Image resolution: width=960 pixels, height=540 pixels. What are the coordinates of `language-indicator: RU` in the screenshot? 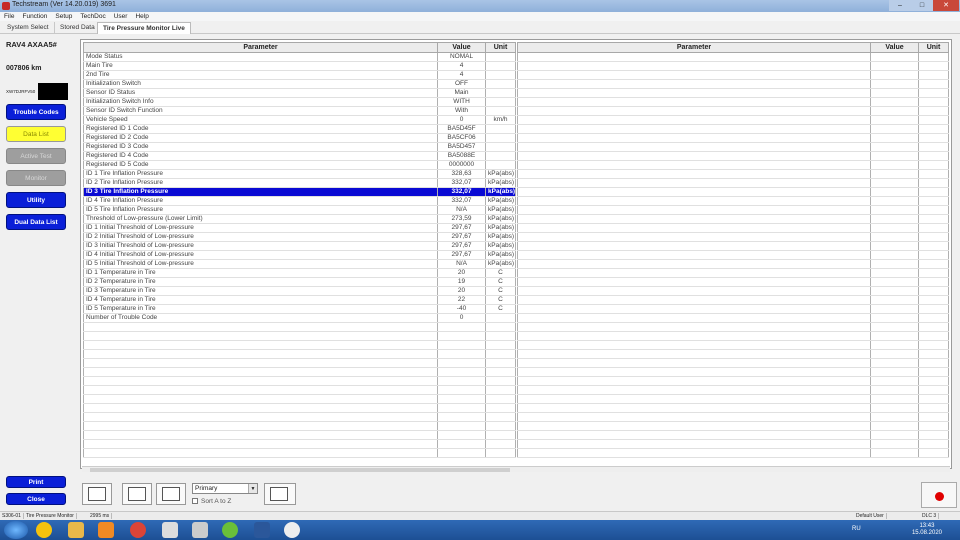 It's located at (856, 529).